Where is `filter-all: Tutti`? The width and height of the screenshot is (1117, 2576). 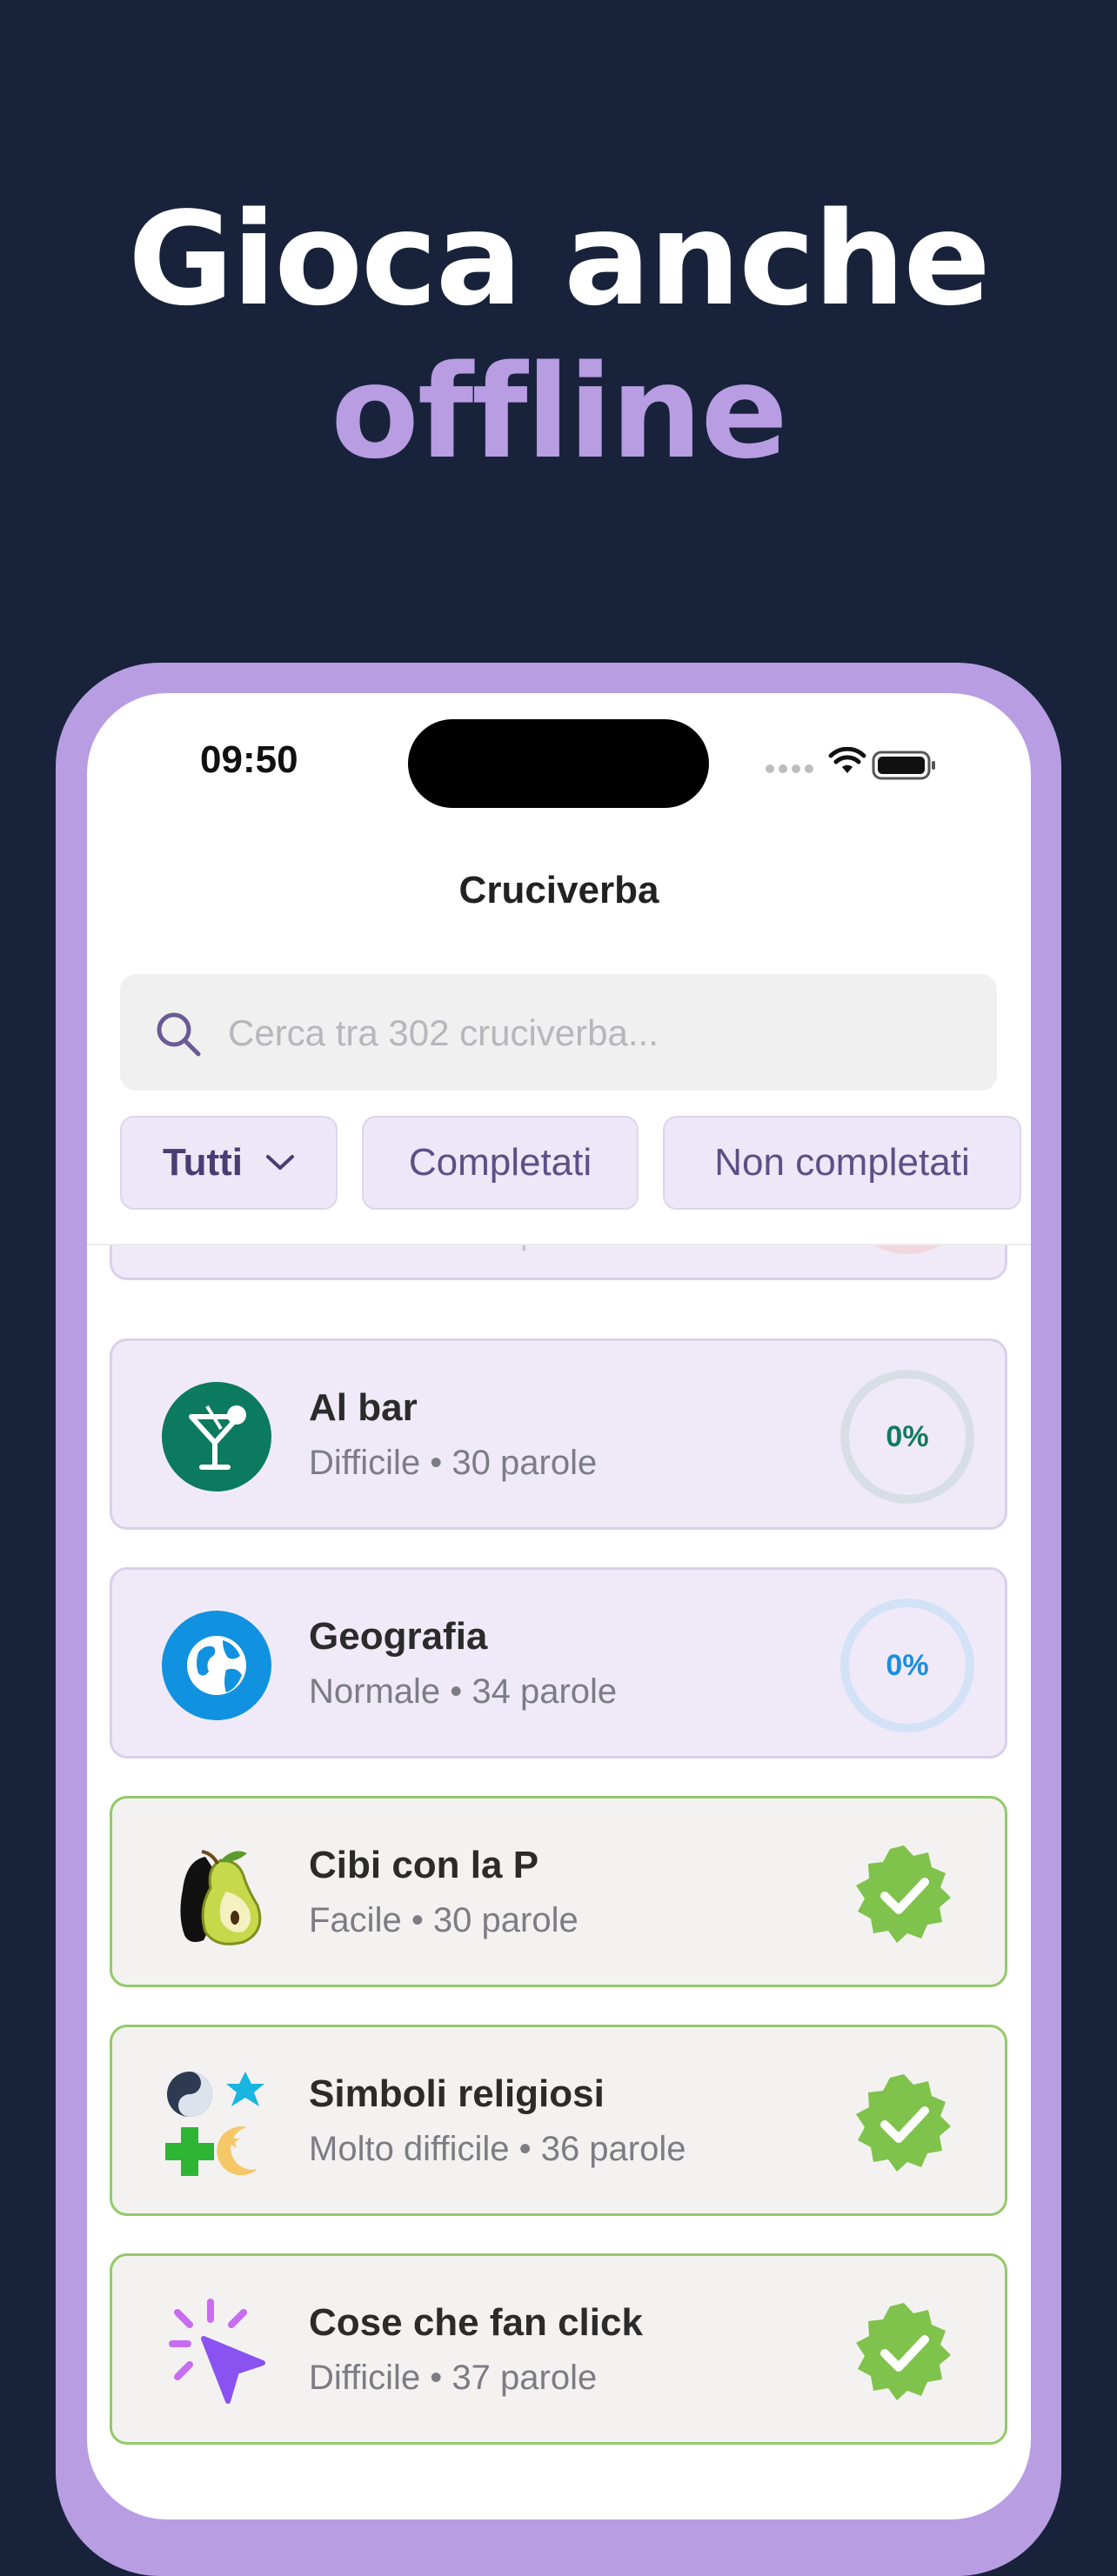 filter-all: Tutti is located at coordinates (229, 1163).